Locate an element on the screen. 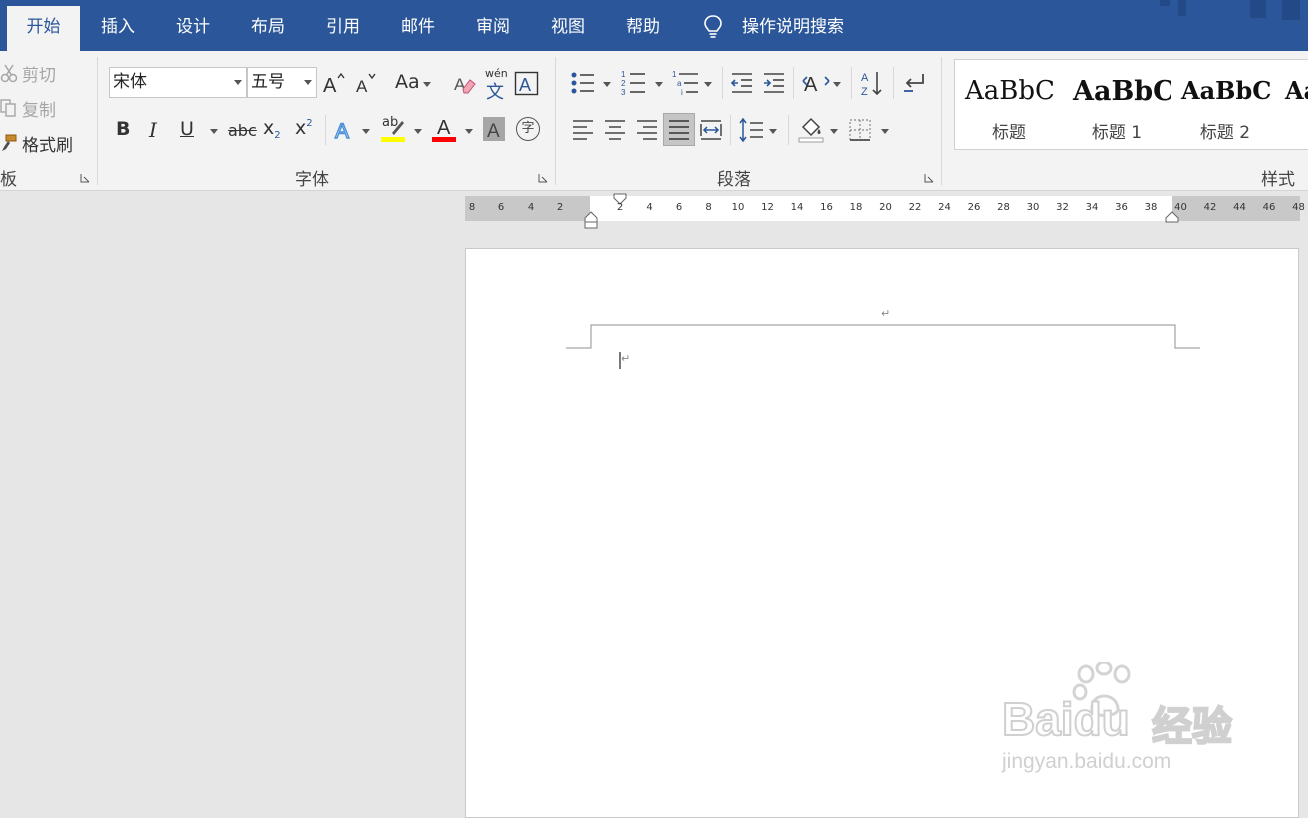 The height and width of the screenshot is (818, 1308). copy-button: 复制 is located at coordinates (45, 109).